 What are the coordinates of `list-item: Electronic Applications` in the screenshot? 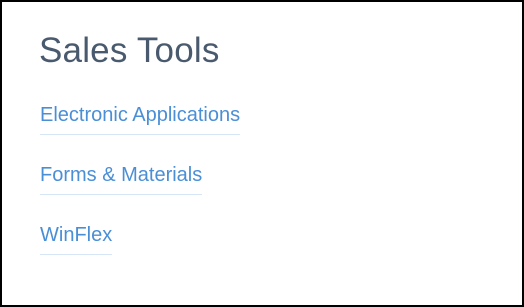 It's located at (140, 117).